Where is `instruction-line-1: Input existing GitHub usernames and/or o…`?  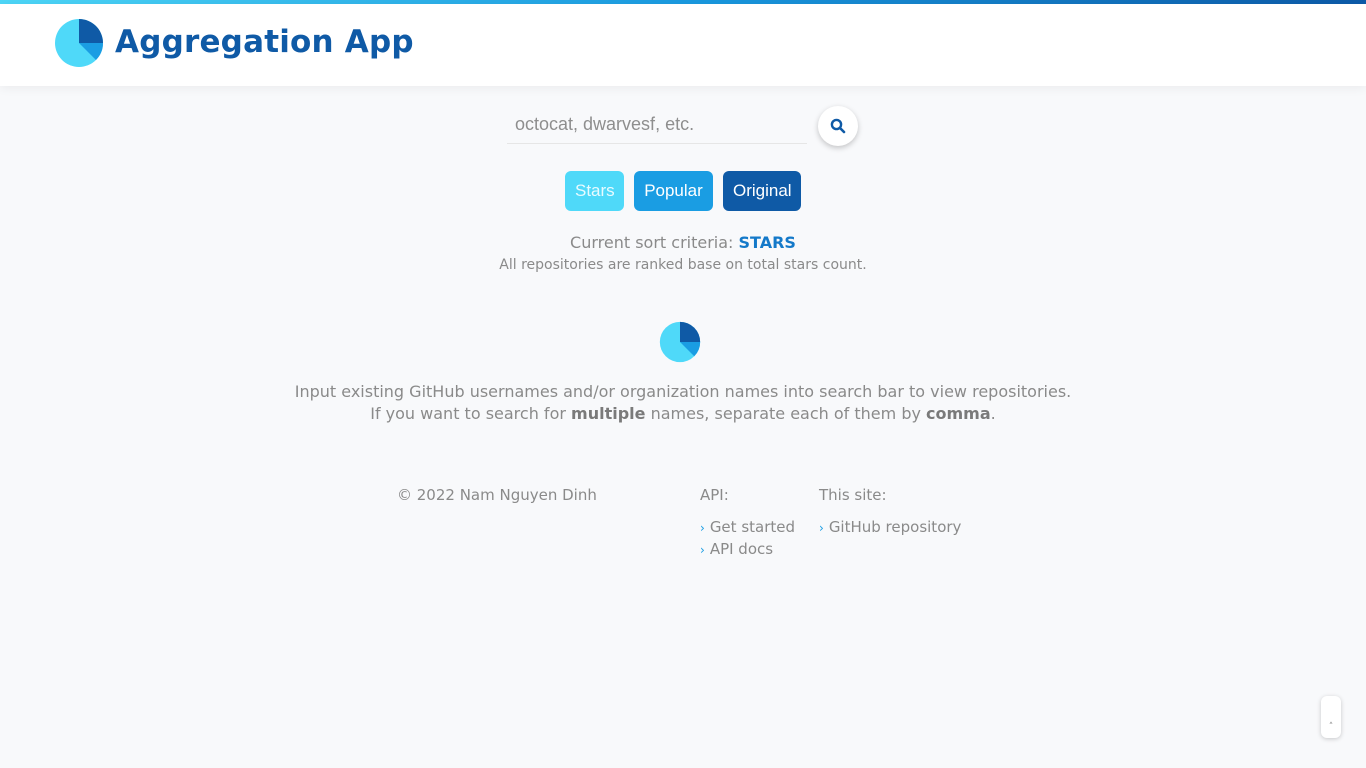 instruction-line-1: Input existing GitHub usernames and/or o… is located at coordinates (683, 391).